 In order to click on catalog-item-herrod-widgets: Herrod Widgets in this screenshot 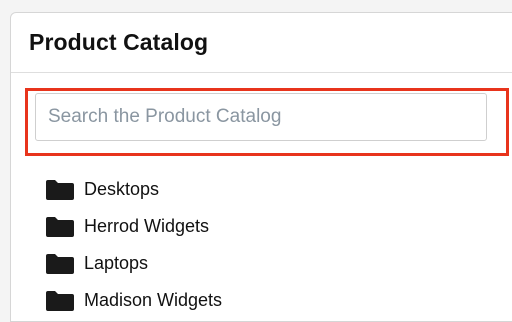, I will do `click(133, 226)`.